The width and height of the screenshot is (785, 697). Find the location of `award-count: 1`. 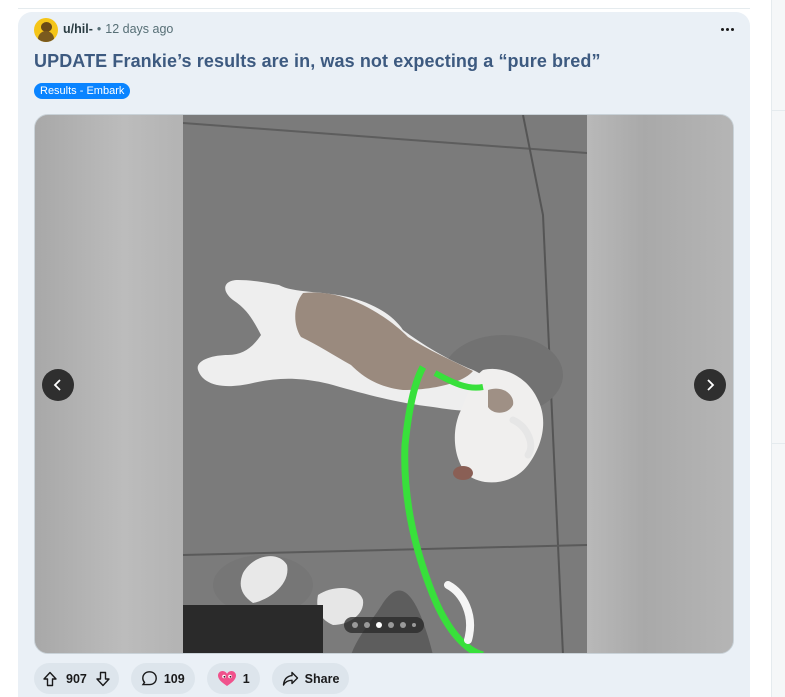

award-count: 1 is located at coordinates (246, 678).